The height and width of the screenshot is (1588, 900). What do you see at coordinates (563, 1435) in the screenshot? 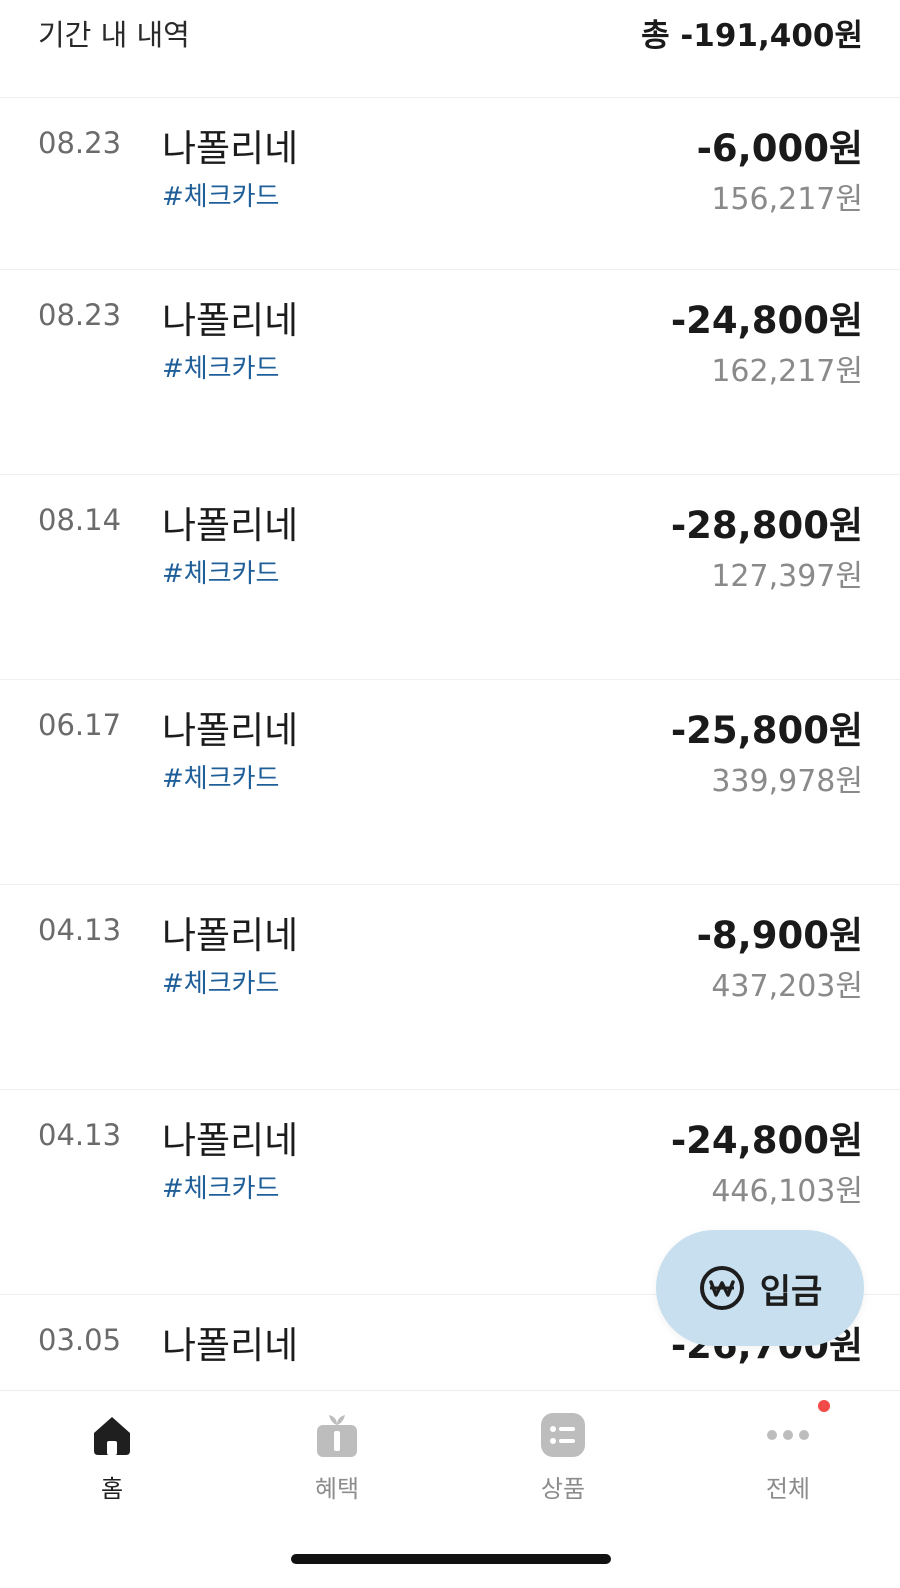
I see `list-icon` at bounding box center [563, 1435].